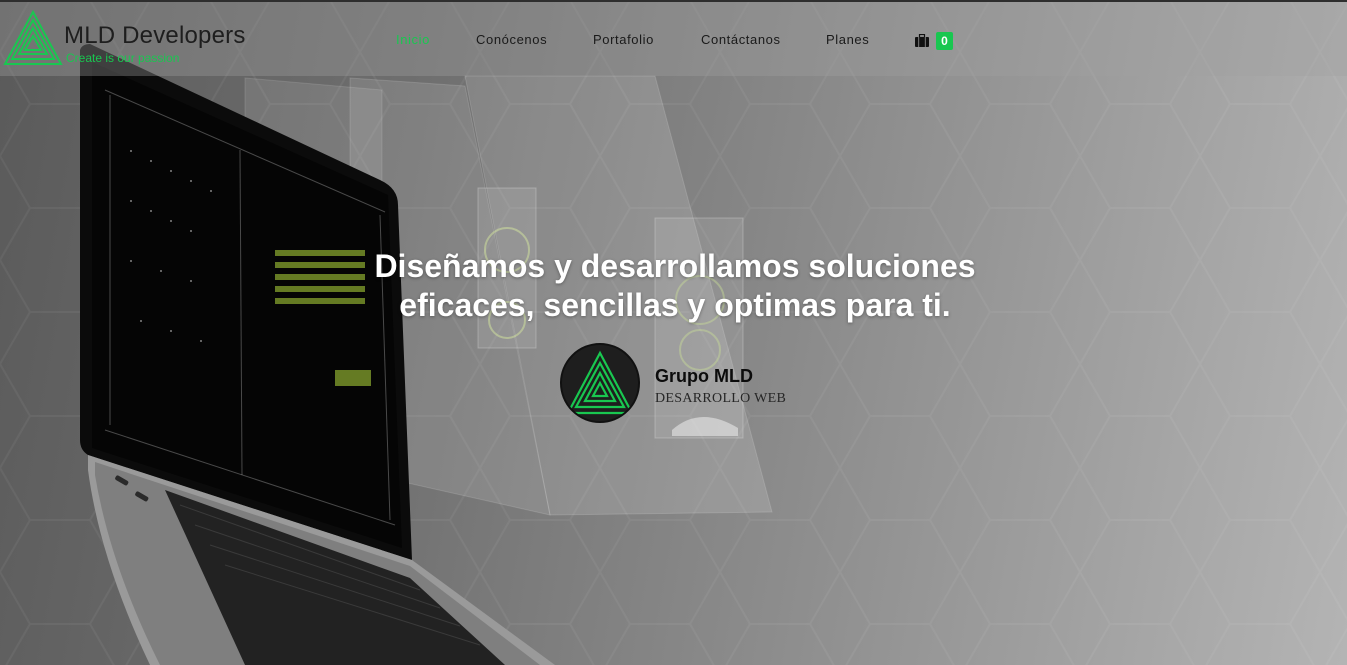 The image size is (1347, 665). Describe the element at coordinates (944, 41) in the screenshot. I see `cart-count-badge: 0` at that location.